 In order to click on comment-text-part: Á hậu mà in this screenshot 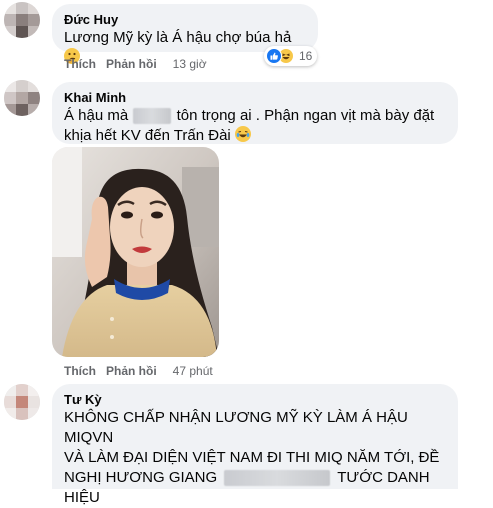, I will do `click(96, 115)`.